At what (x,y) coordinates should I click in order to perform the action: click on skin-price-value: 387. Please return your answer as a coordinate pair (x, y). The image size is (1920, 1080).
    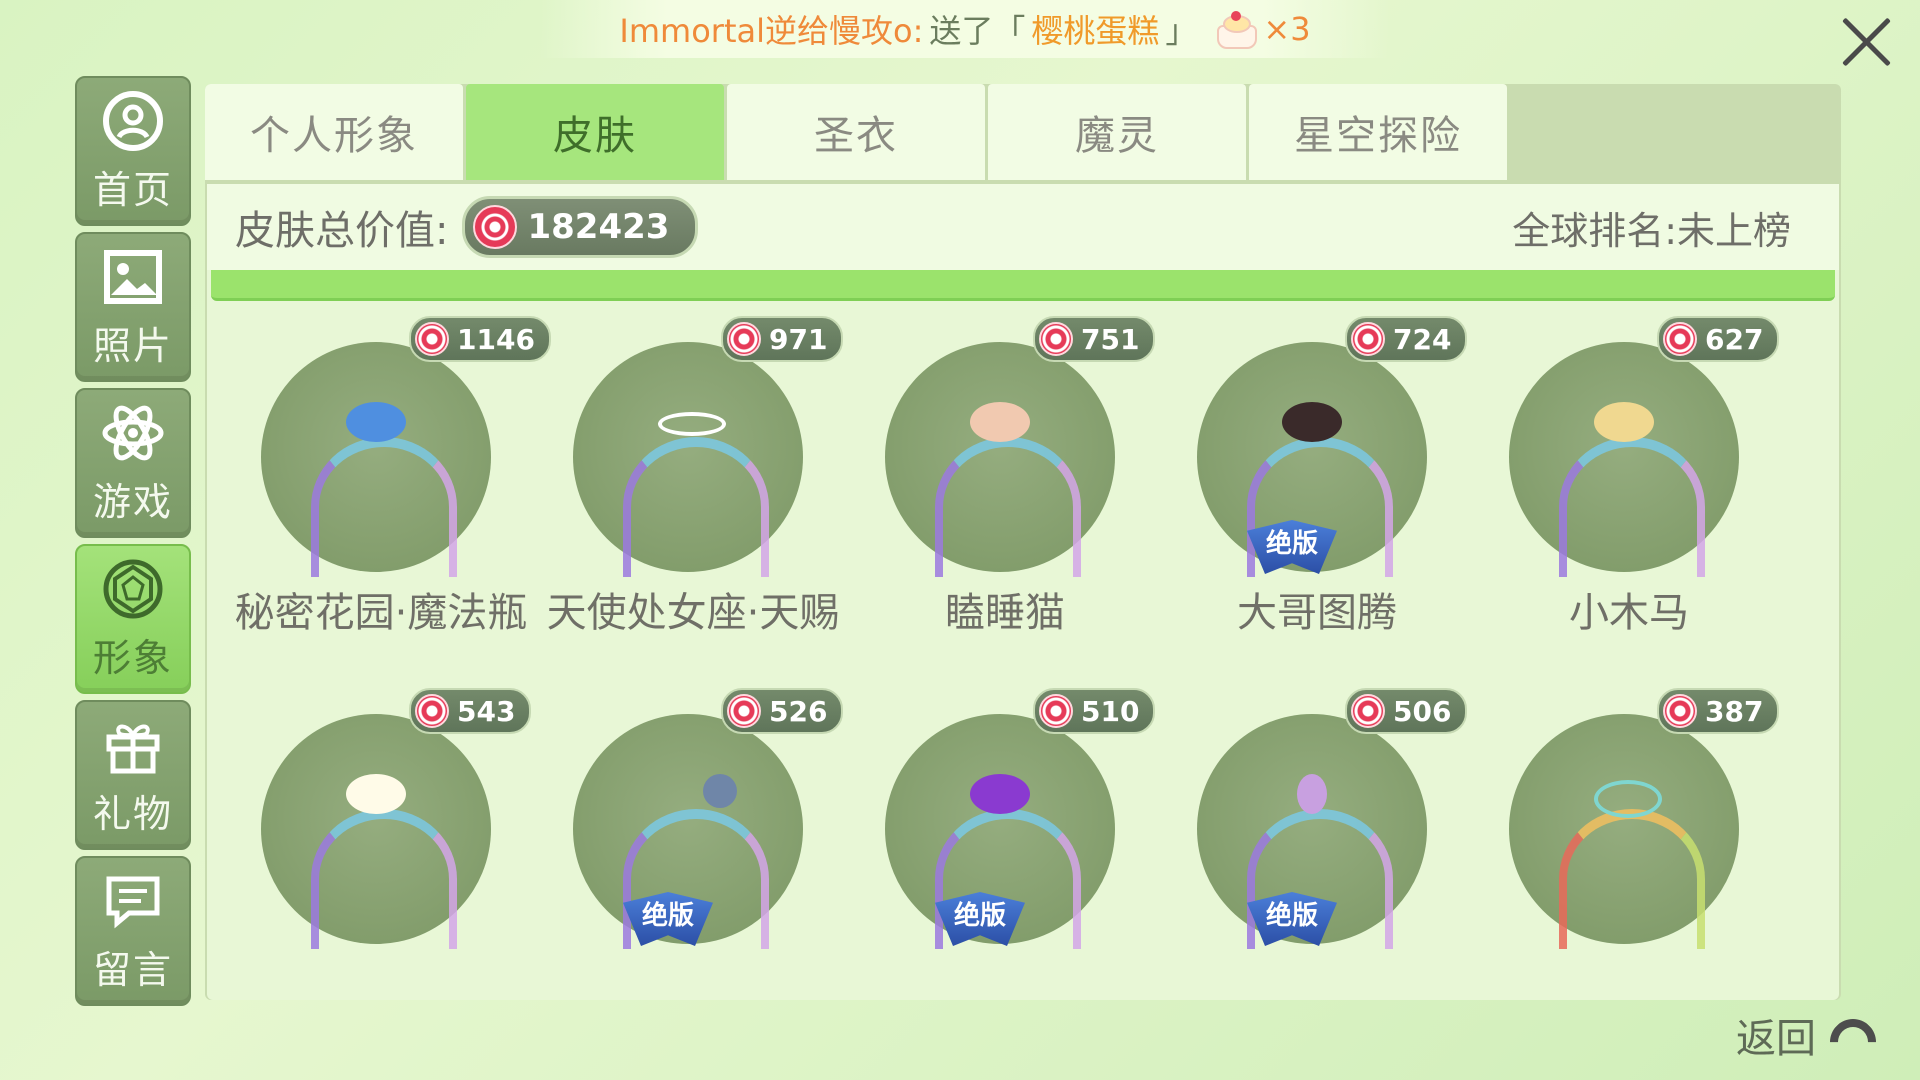
    Looking at the image, I should click on (1734, 711).